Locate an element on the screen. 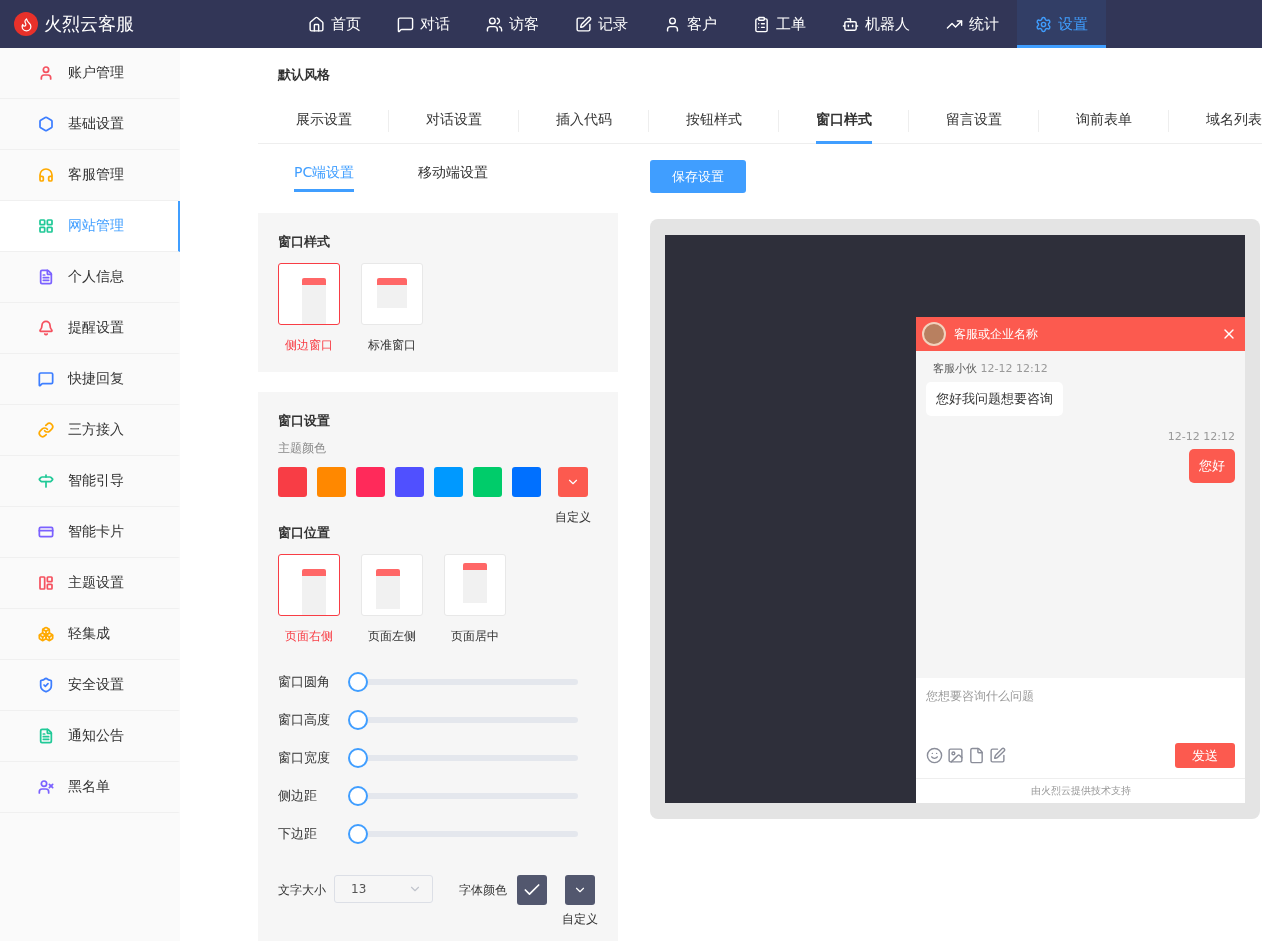 The width and height of the screenshot is (1262, 941). agent-message: 您好我问题想要咨询 is located at coordinates (994, 399).